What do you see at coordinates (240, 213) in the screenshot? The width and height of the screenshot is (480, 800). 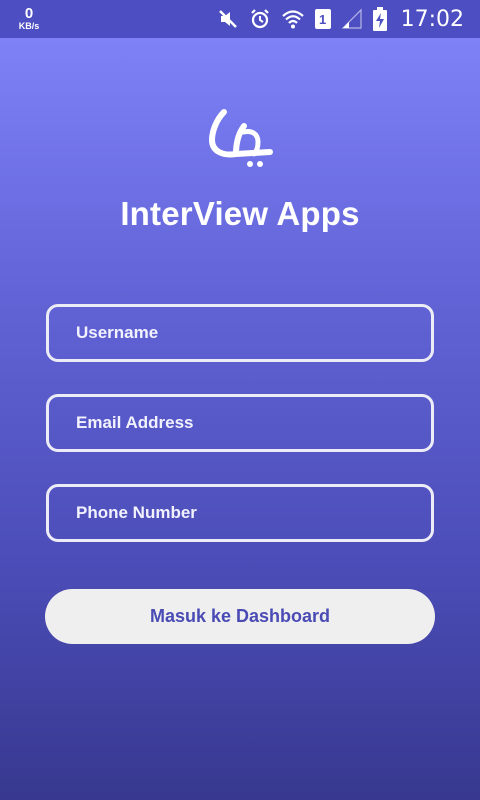 I see `app-title: InterView Apps` at bounding box center [240, 213].